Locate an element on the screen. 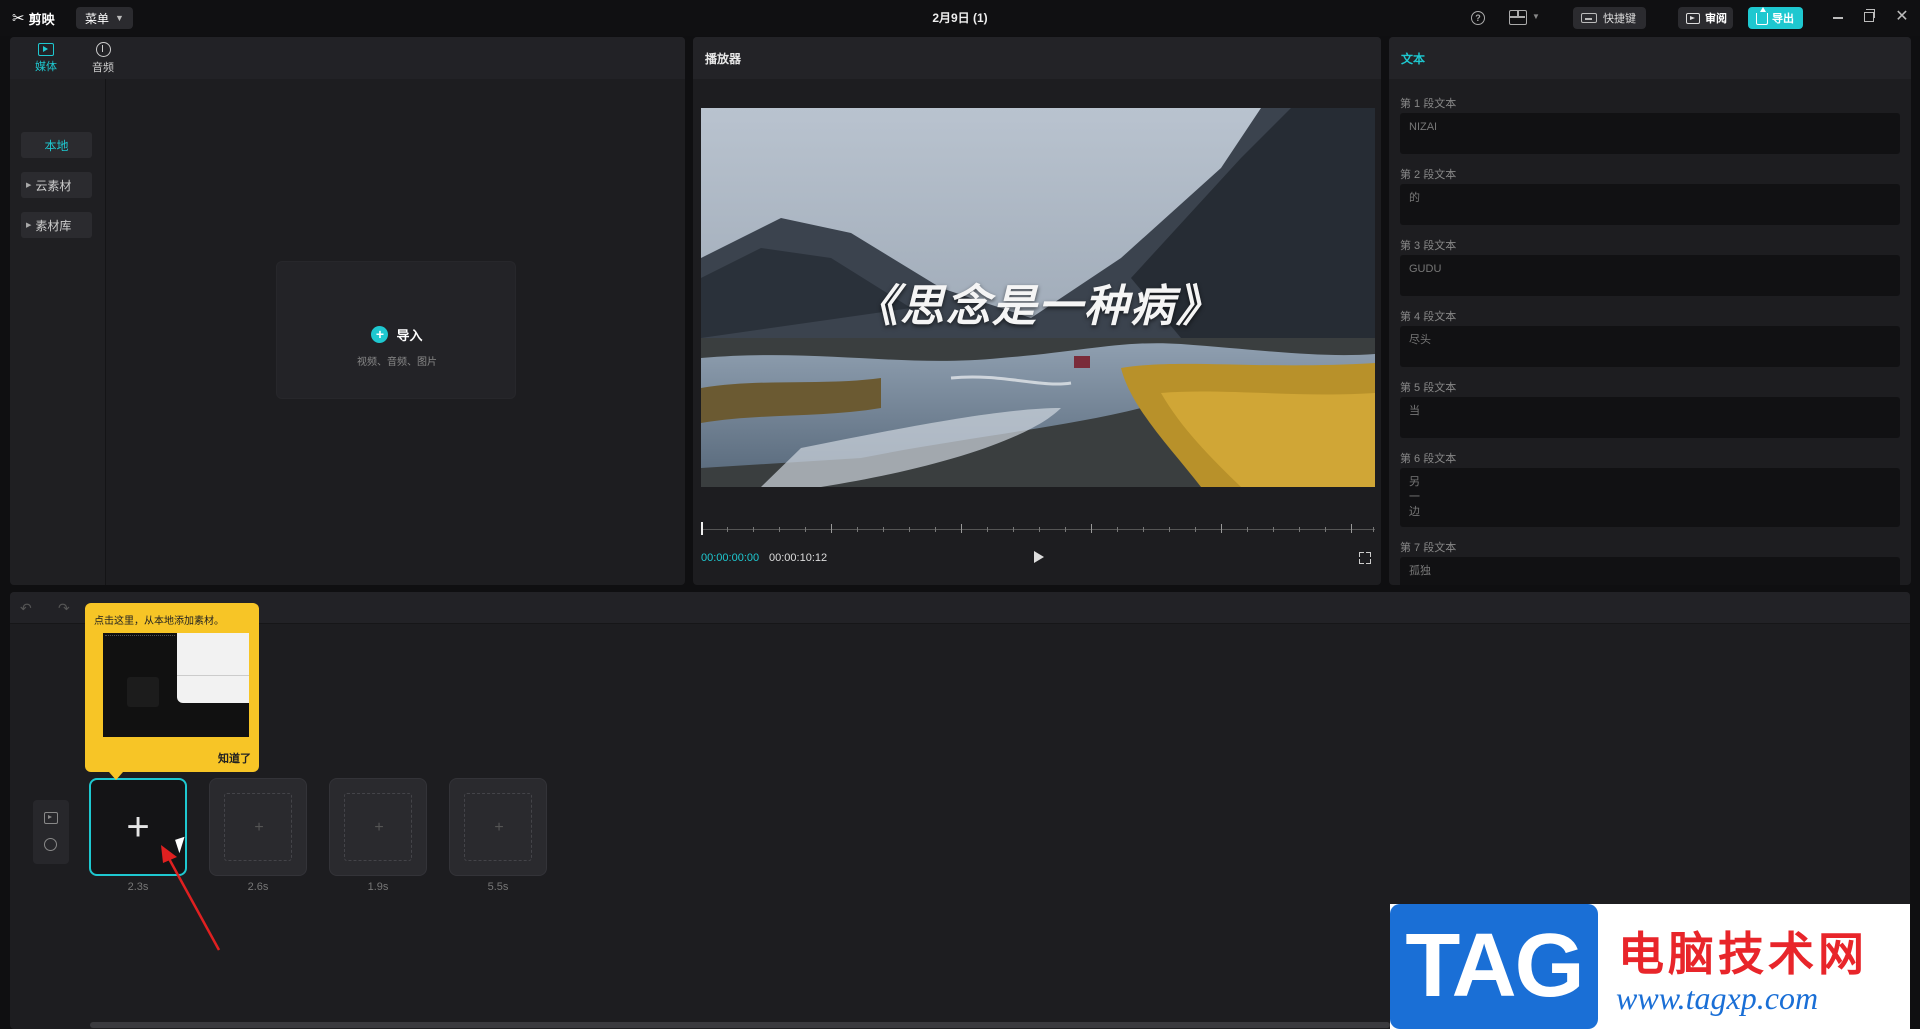  segment-label: 第 7 段文本 is located at coordinates (1428, 548).